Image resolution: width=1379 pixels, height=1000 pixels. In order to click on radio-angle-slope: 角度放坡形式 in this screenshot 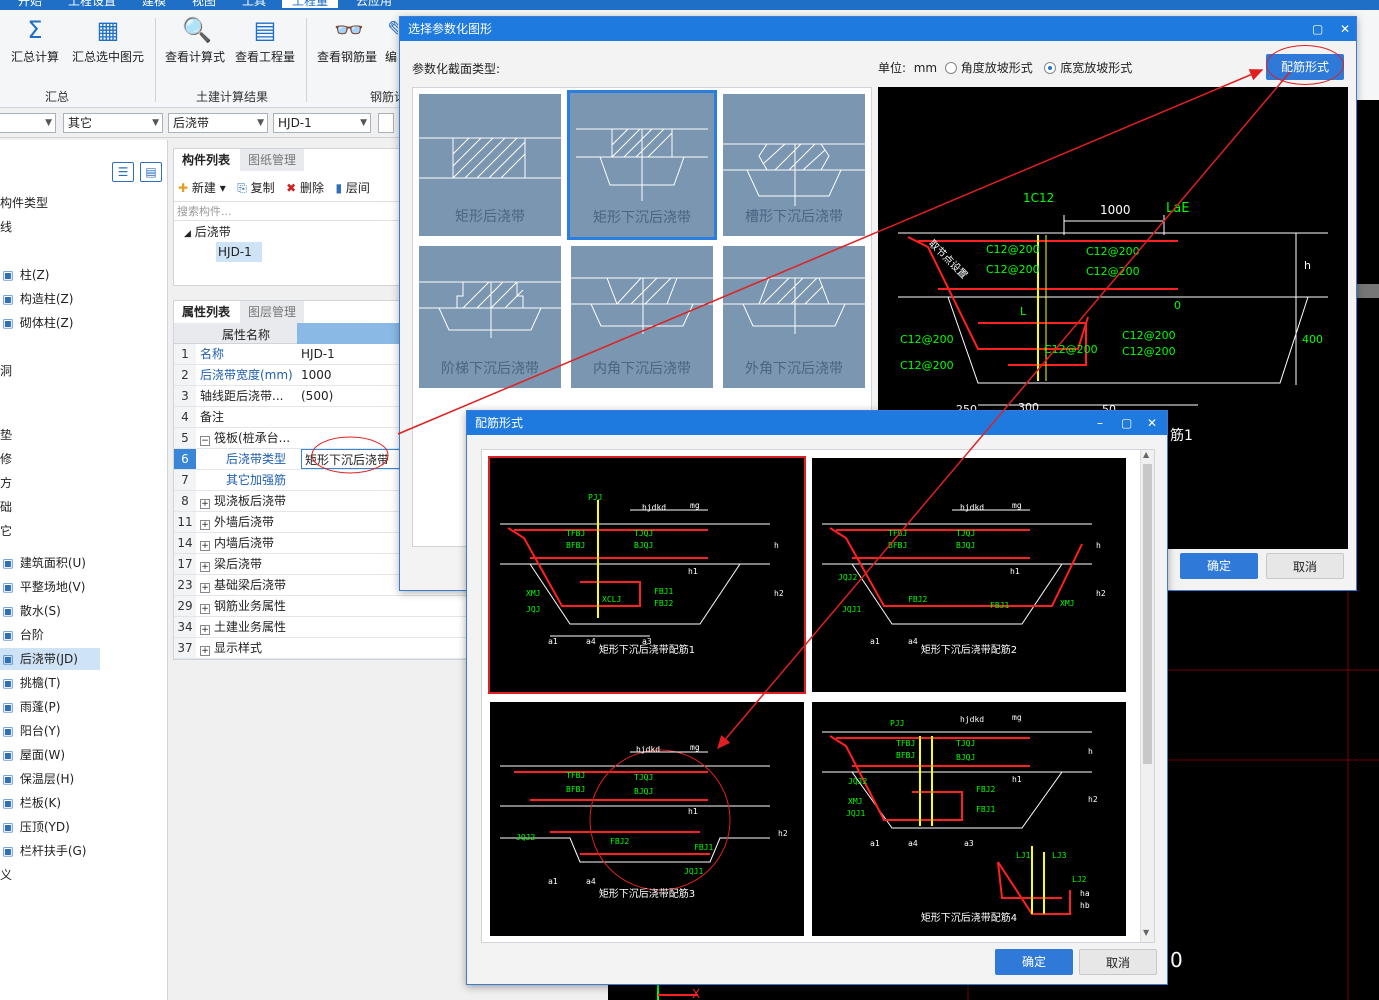, I will do `click(988, 68)`.